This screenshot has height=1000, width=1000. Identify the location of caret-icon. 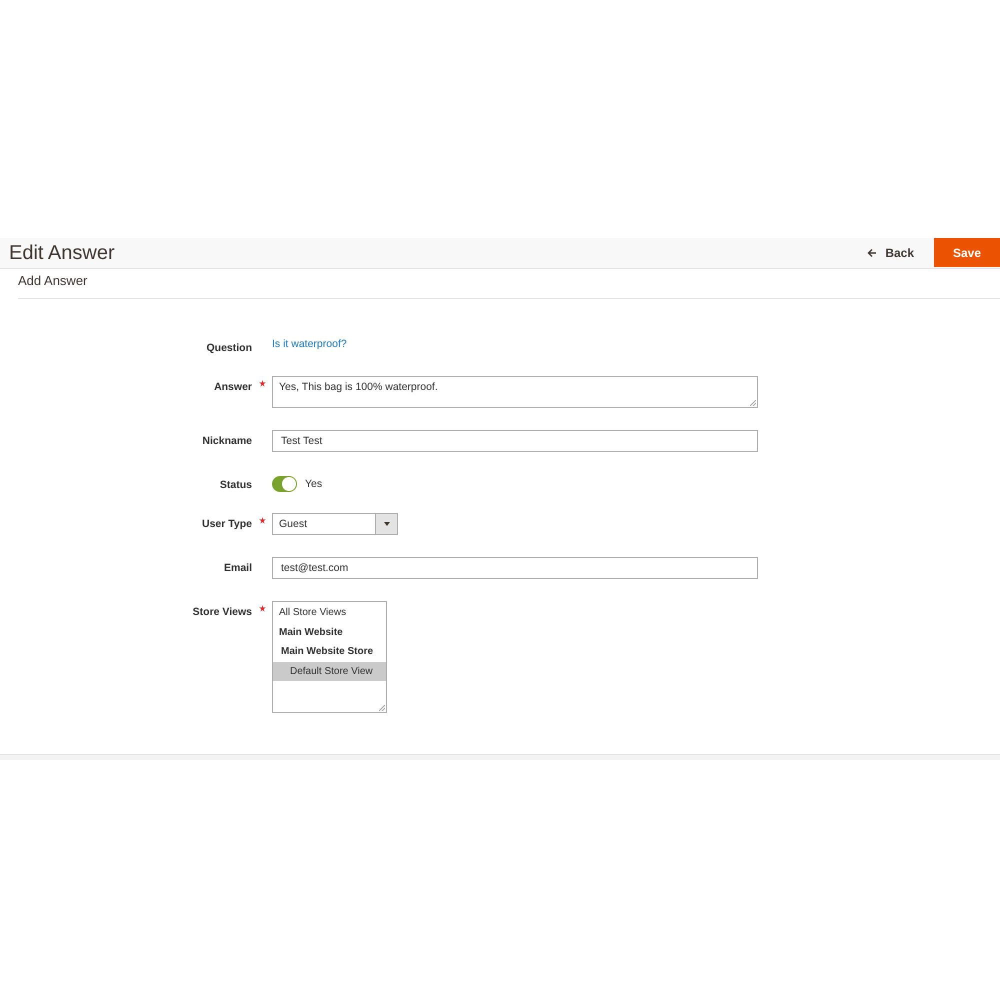
(387, 524).